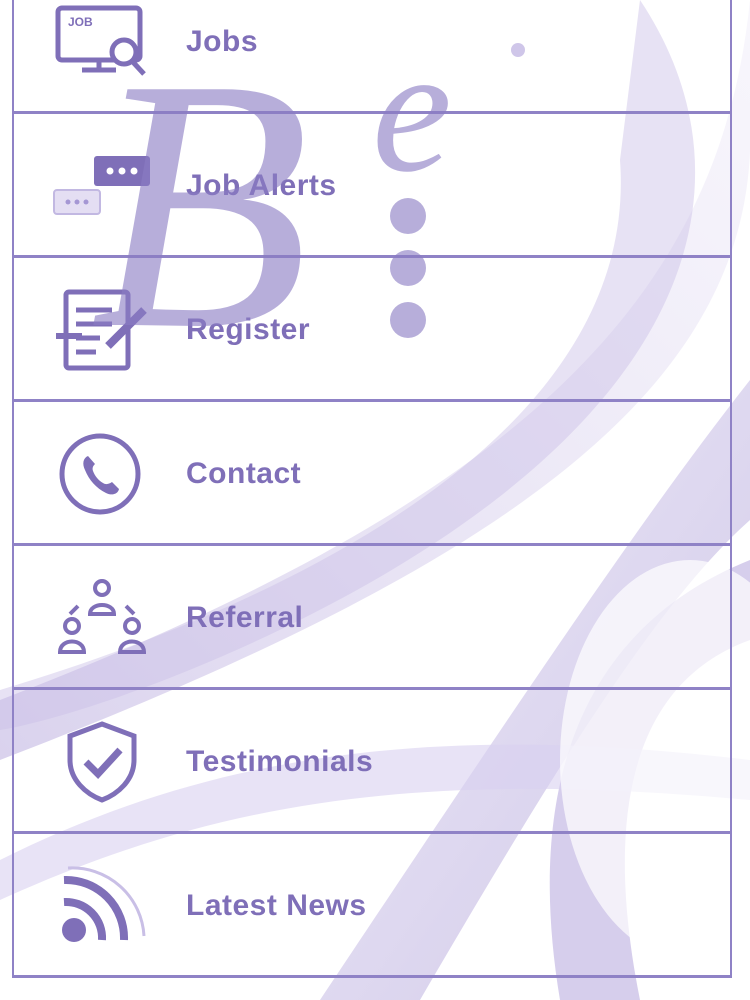  What do you see at coordinates (276, 905) in the screenshot?
I see `menu-item-label: Latest News` at bounding box center [276, 905].